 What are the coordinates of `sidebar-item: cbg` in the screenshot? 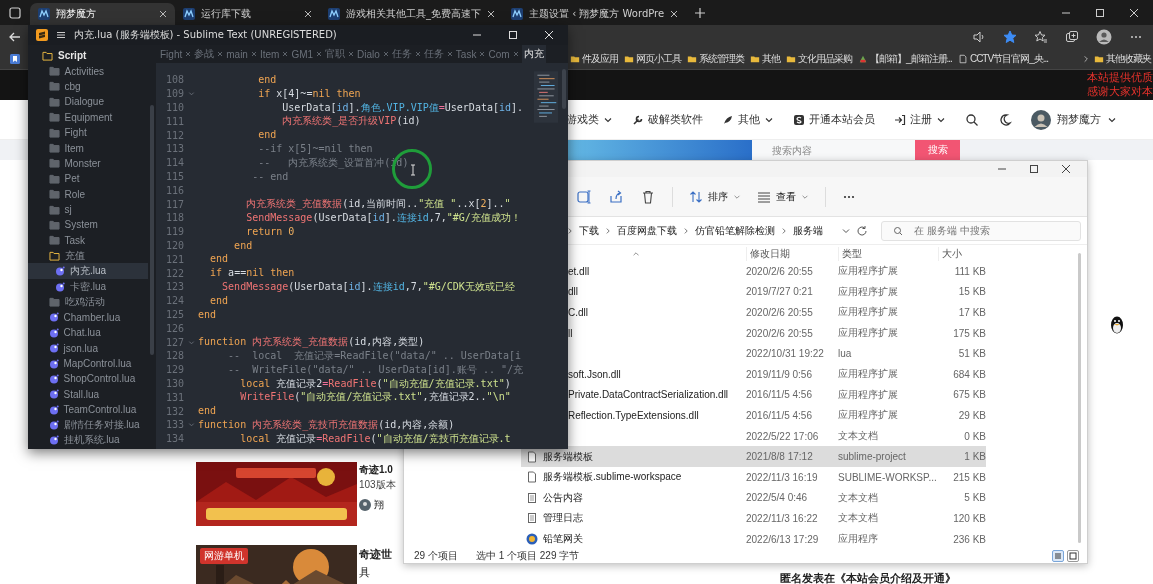 It's located at (88, 86).